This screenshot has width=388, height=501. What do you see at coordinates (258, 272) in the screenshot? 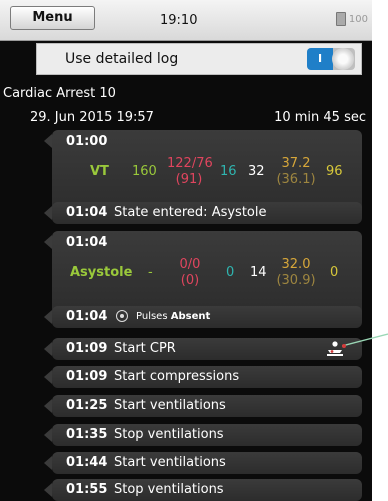
I see `rr-value: 14` at bounding box center [258, 272].